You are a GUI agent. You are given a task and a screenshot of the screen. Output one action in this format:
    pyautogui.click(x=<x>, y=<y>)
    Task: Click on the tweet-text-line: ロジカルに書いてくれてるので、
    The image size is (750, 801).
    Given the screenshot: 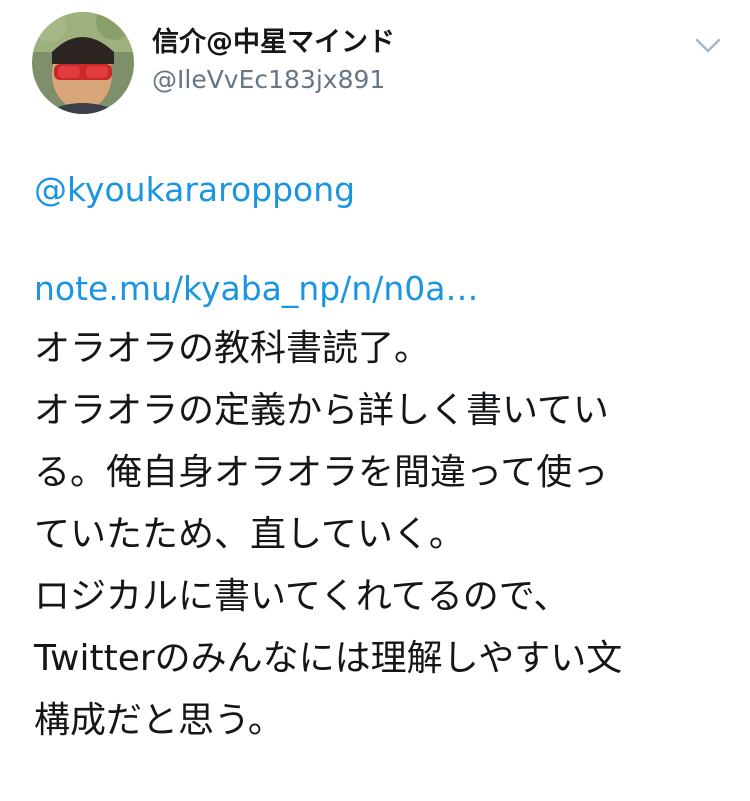 What is the action you would take?
    pyautogui.click(x=302, y=596)
    